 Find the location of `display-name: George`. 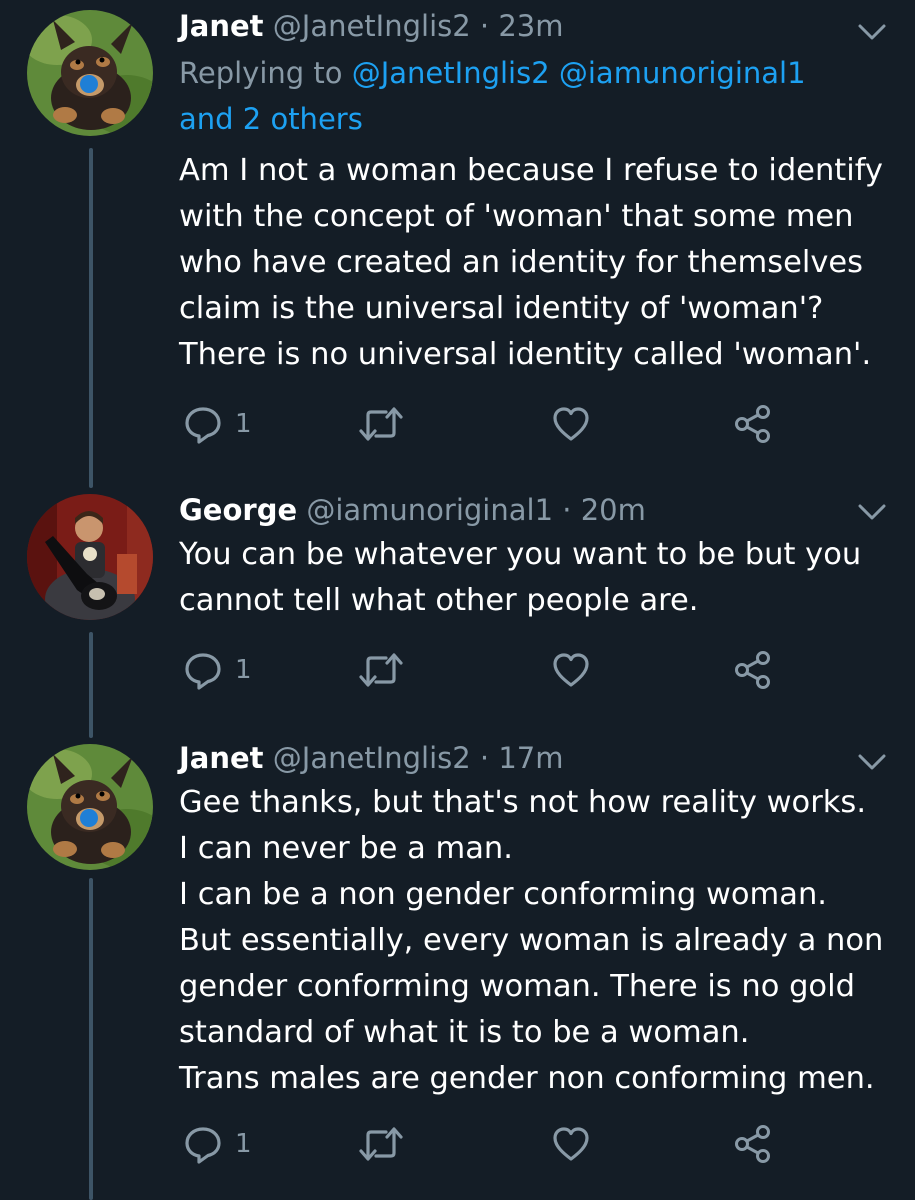

display-name: George is located at coordinates (238, 510).